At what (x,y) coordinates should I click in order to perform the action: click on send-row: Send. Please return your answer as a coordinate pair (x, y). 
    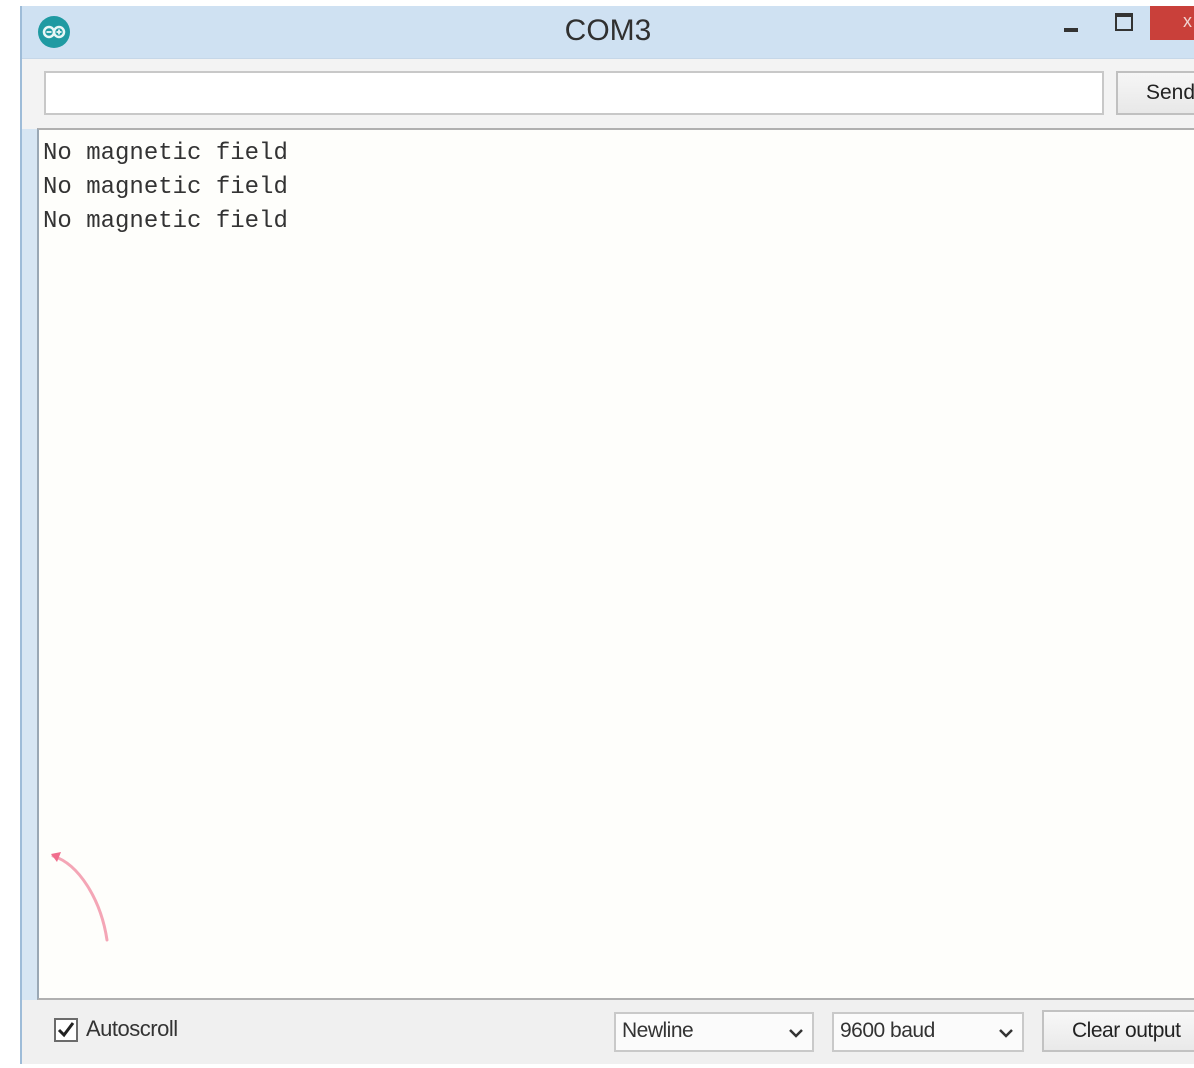
    Looking at the image, I should click on (608, 93).